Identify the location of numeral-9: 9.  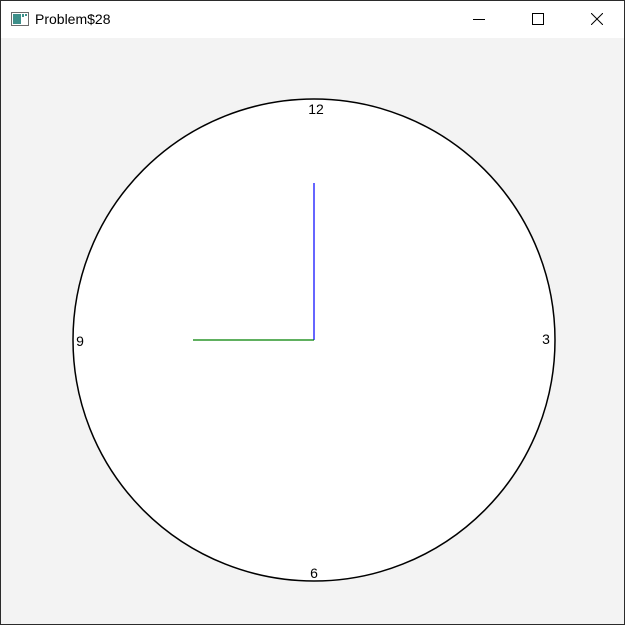
(80, 341).